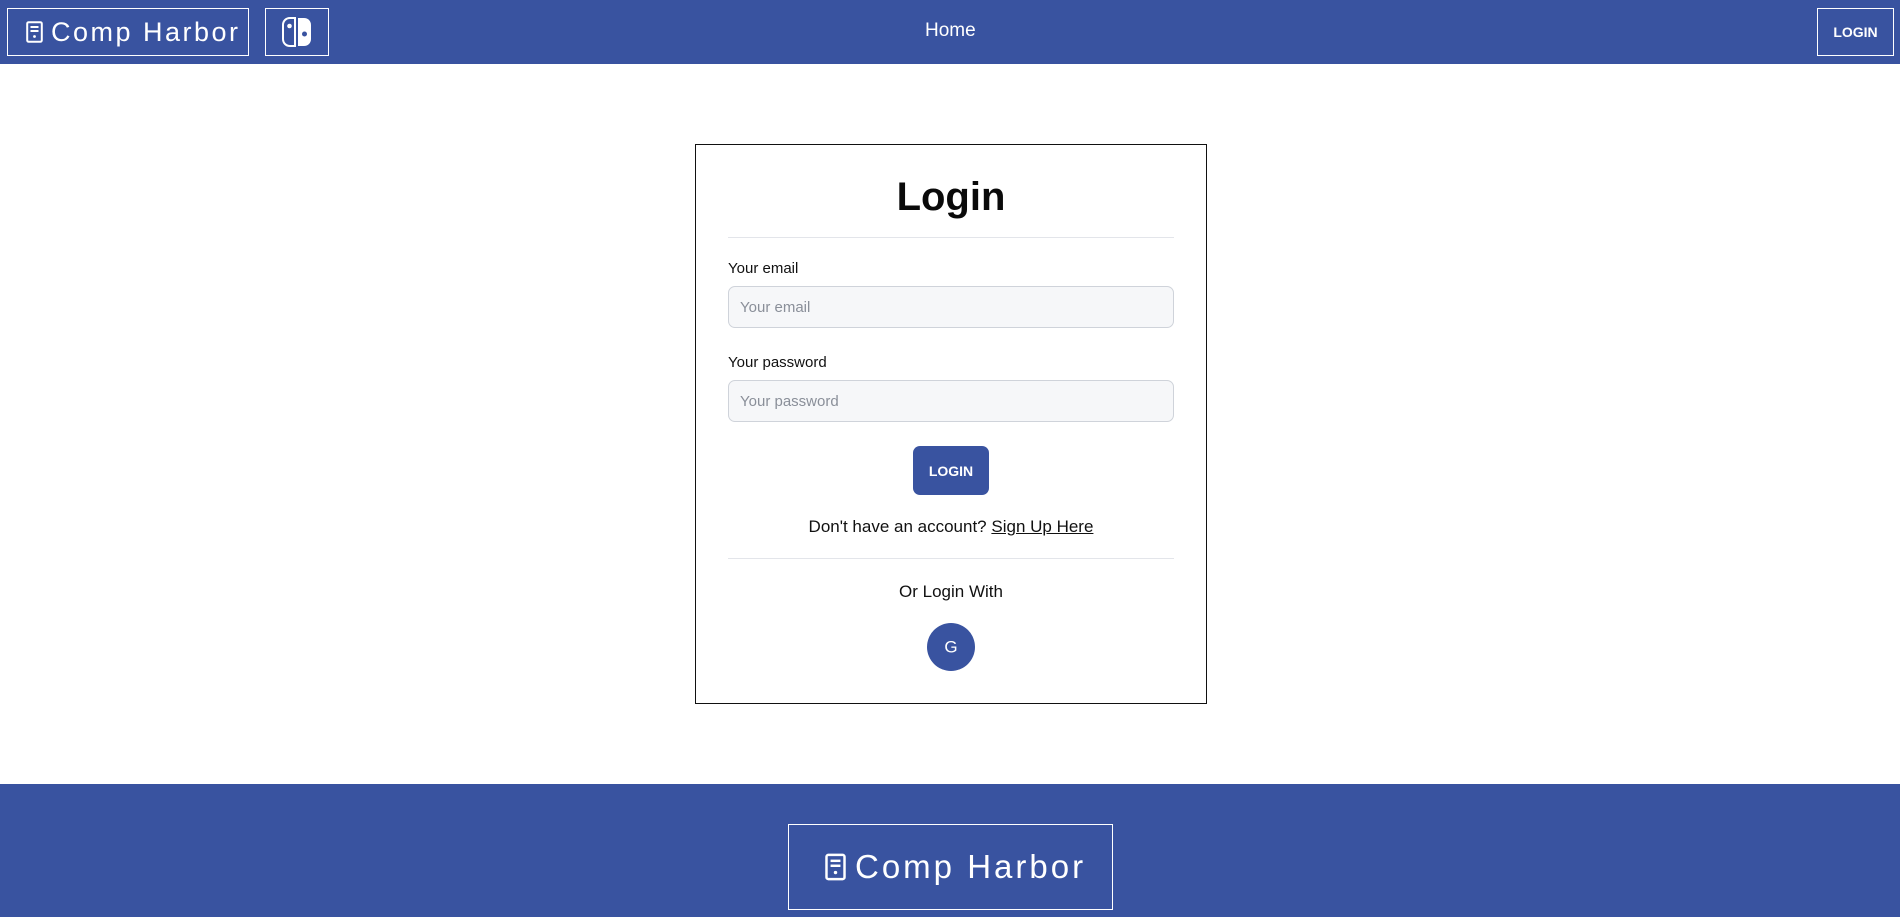 The width and height of the screenshot is (1900, 917). I want to click on nintendo-switch-icon, so click(296, 32).